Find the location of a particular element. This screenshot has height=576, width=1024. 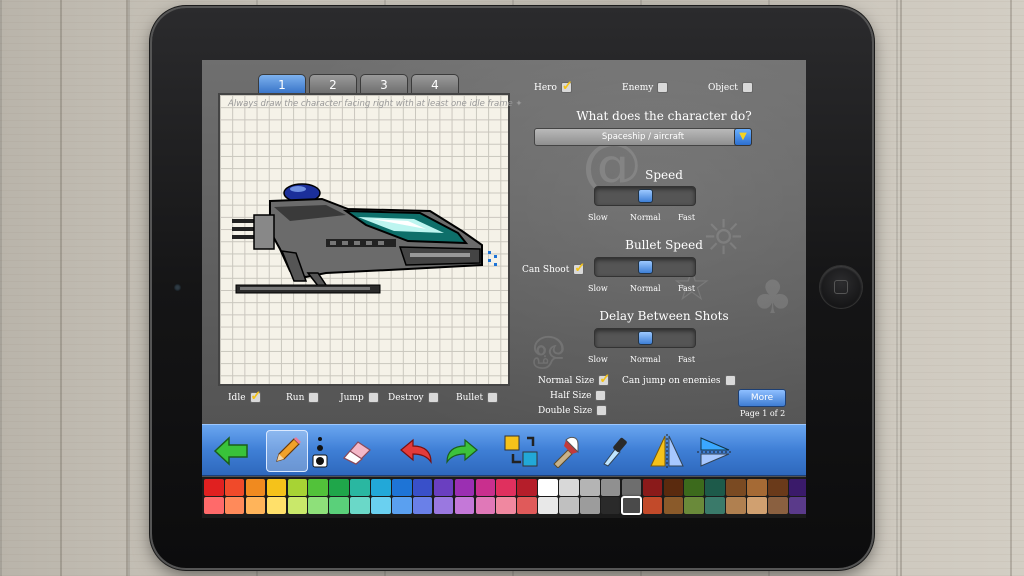

can-jump-option: Can jump on enemies is located at coordinates (679, 380).